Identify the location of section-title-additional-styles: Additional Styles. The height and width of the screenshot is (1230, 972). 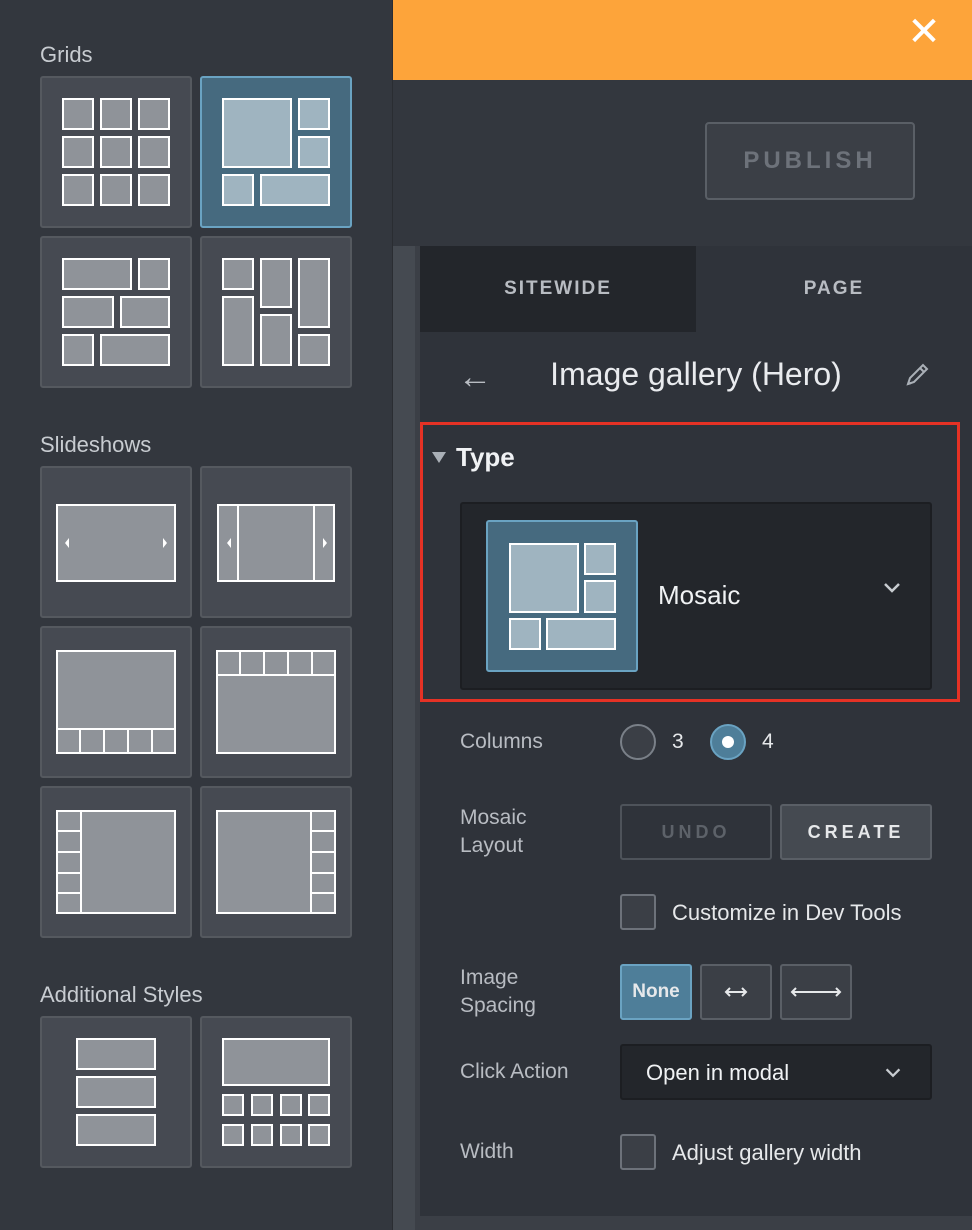
(121, 994).